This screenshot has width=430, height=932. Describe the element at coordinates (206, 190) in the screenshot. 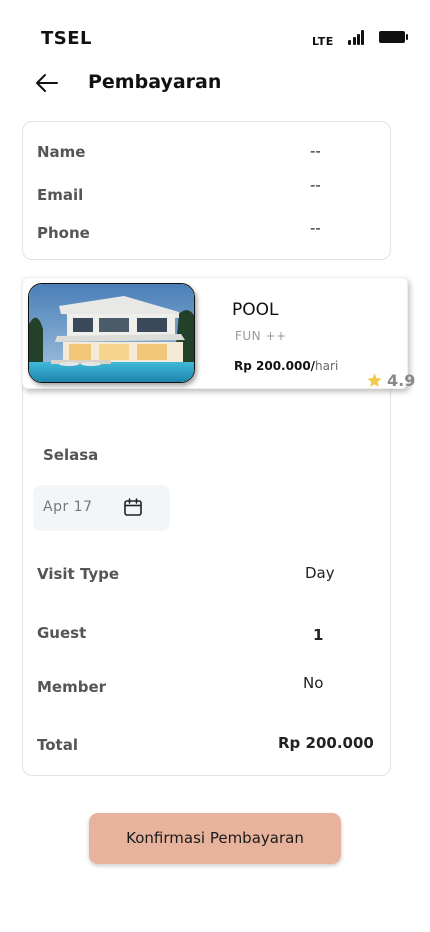

I see `contact-info-card: Name -- Email -- Phone --` at that location.